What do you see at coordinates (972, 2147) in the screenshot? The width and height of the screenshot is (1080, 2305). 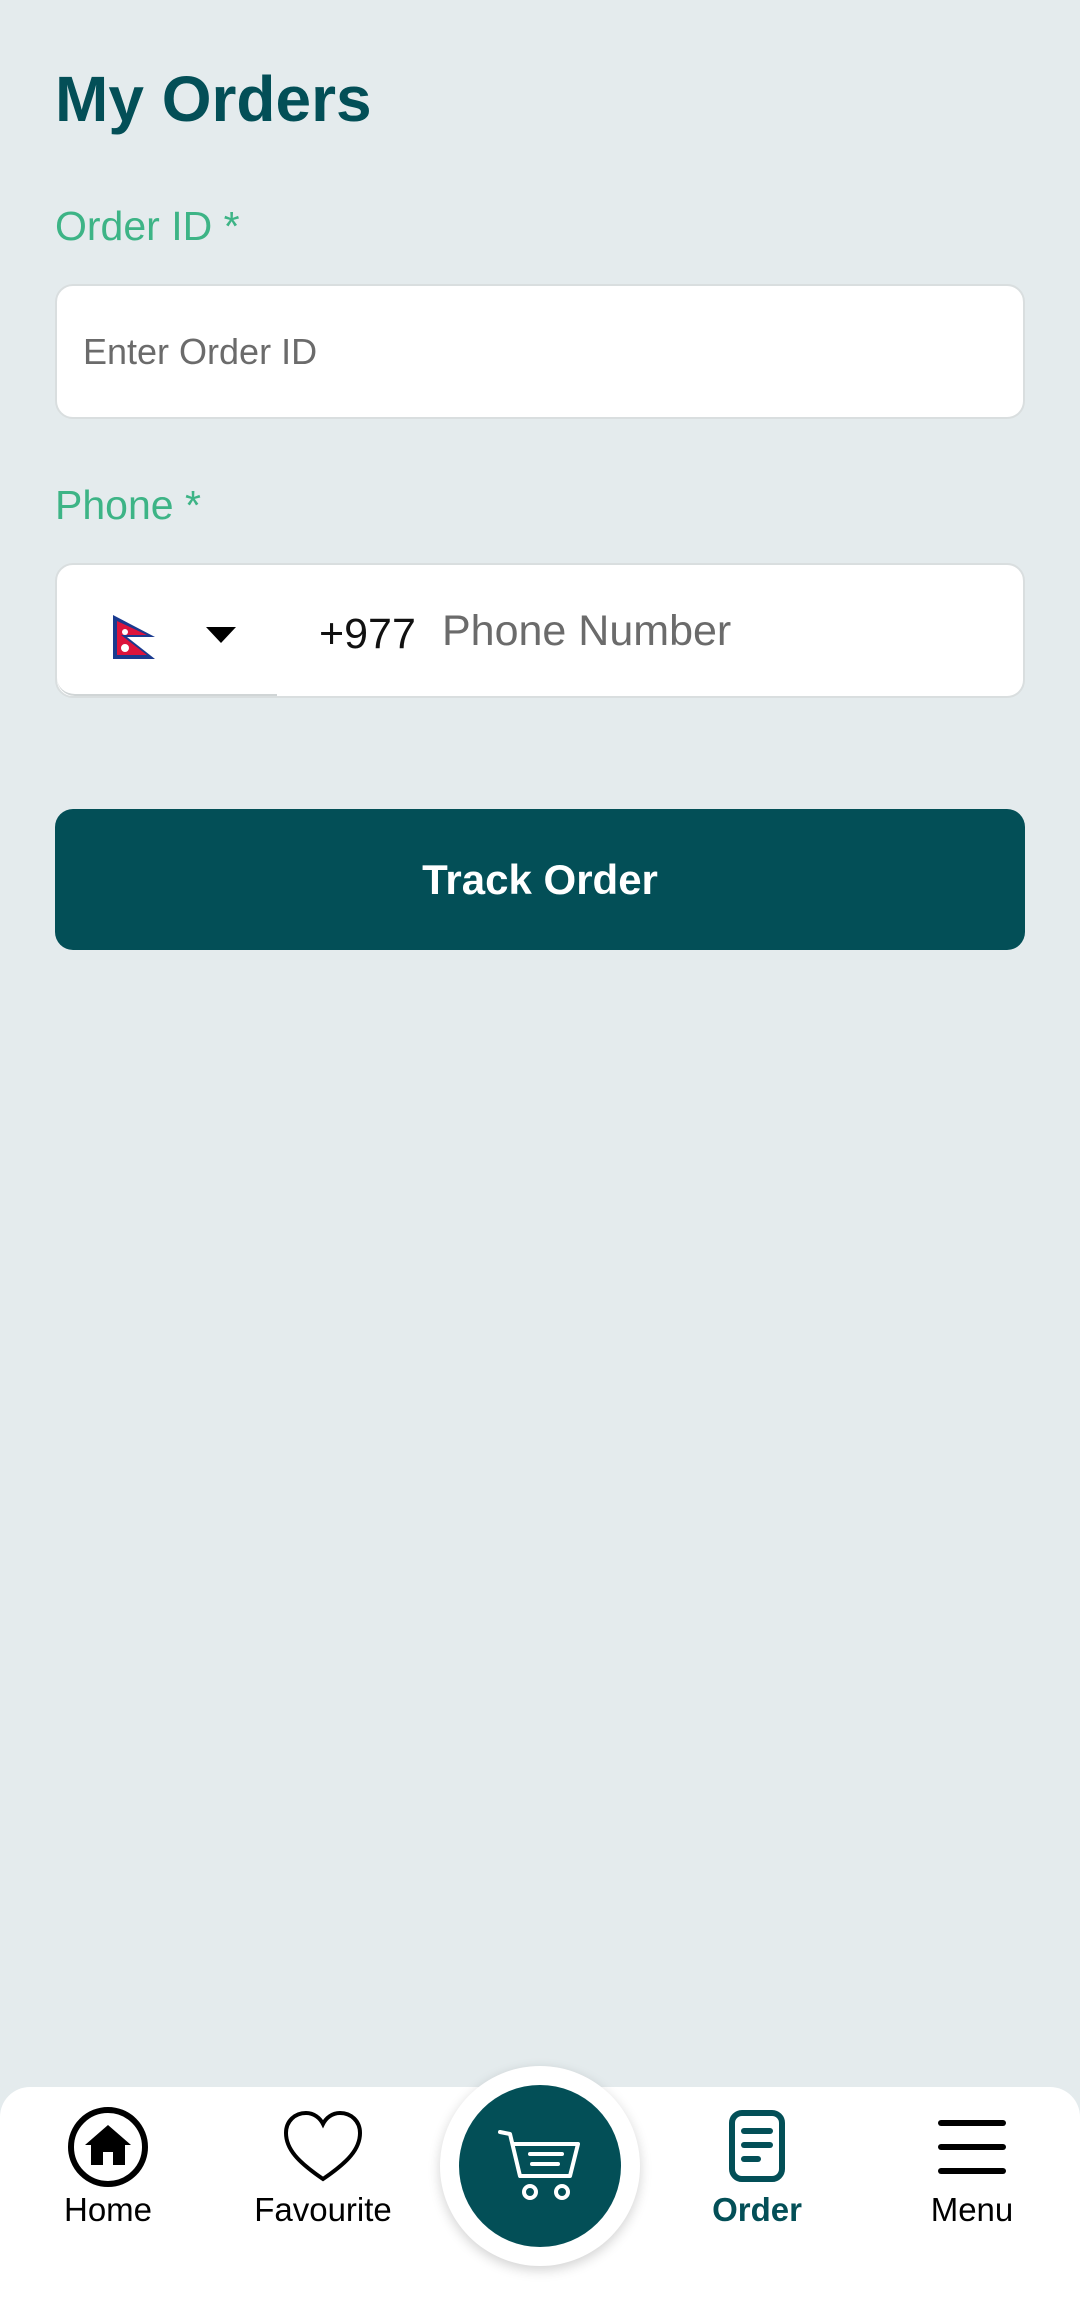 I see `hamburger-menu-icon` at bounding box center [972, 2147].